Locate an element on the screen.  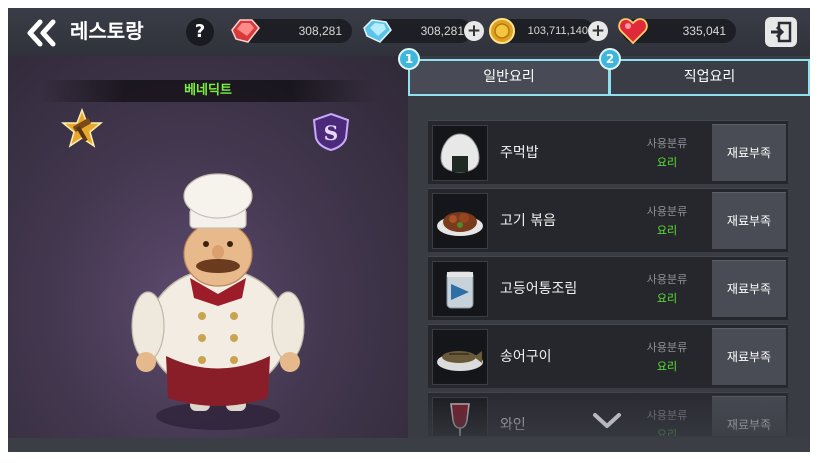
add-blue-gem-button: + is located at coordinates (474, 31).